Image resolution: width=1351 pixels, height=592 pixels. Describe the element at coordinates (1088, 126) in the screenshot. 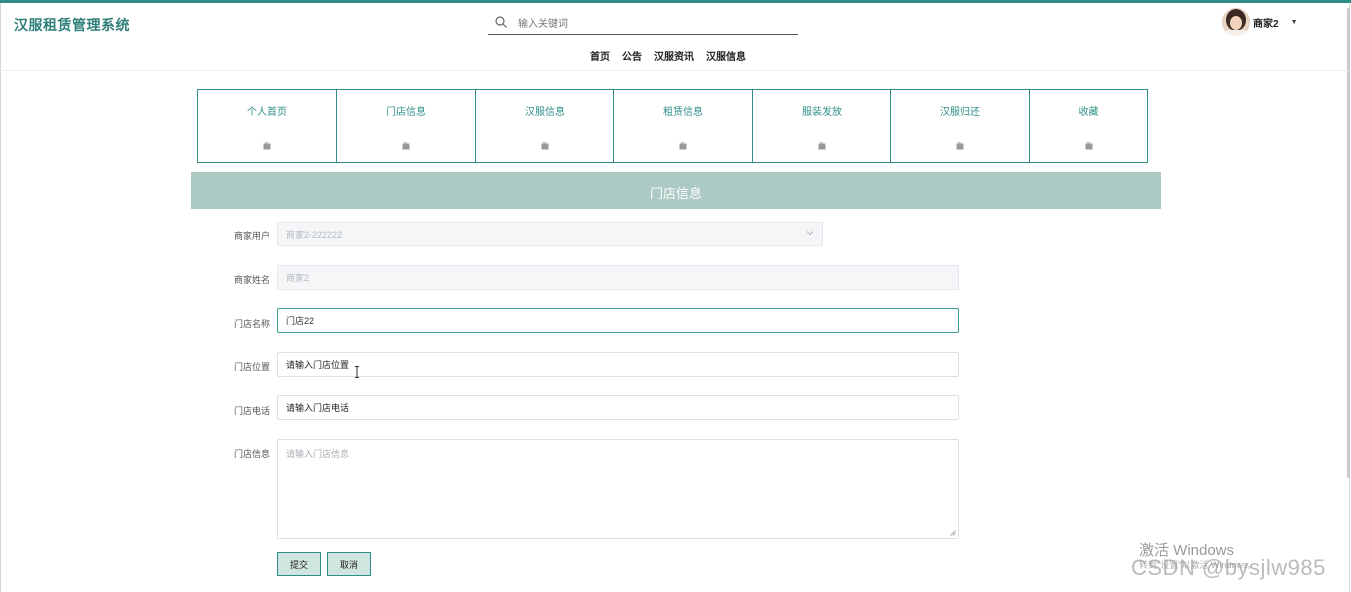

I see `tile-favorites: 收藏` at that location.